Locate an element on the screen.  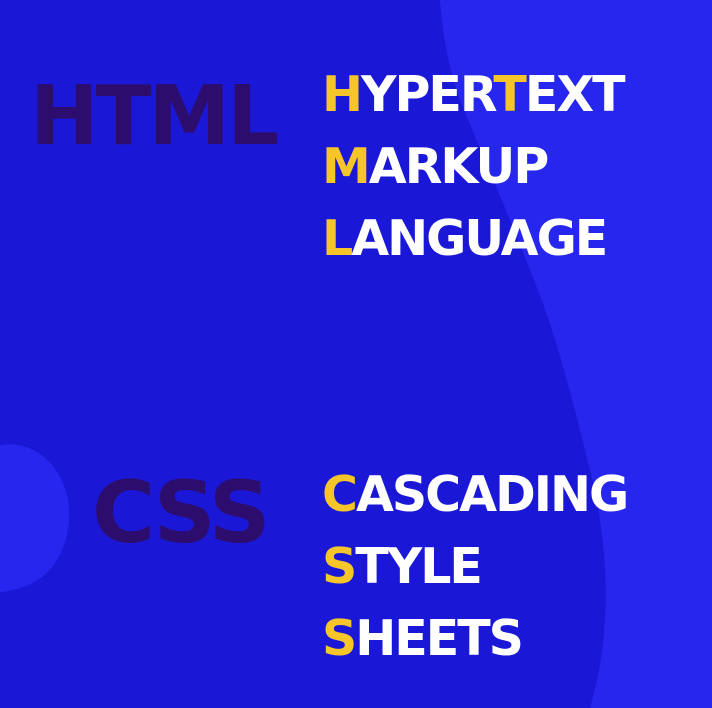
html-expansion-line: MARKUP is located at coordinates (473, 178).